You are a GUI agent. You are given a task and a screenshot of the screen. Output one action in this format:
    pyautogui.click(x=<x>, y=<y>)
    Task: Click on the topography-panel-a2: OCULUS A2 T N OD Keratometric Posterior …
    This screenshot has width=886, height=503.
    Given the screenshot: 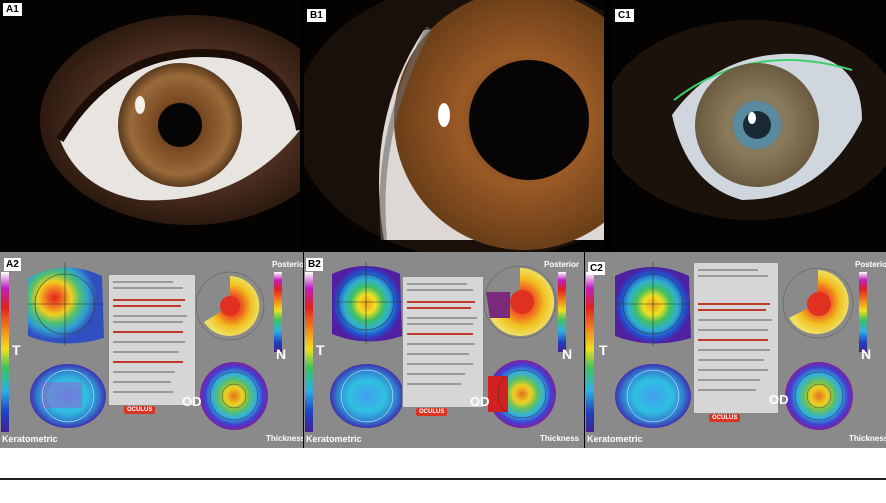 What is the action you would take?
    pyautogui.click(x=151, y=350)
    